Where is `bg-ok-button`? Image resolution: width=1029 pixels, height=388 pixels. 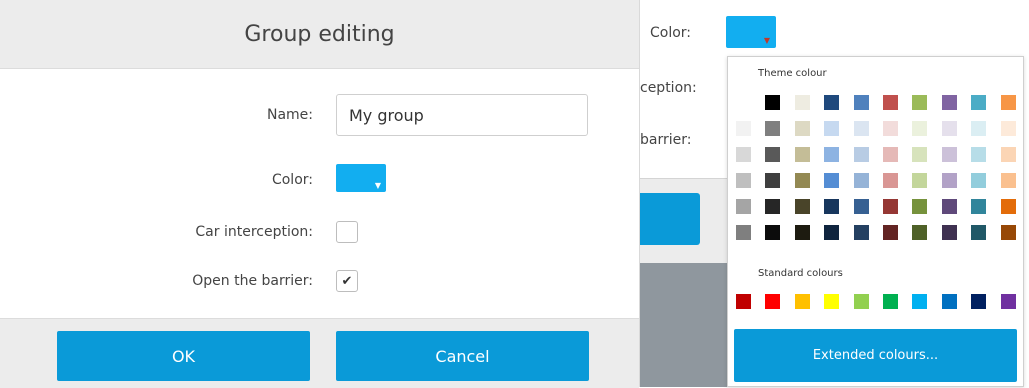
bg-ok-button is located at coordinates (670, 219).